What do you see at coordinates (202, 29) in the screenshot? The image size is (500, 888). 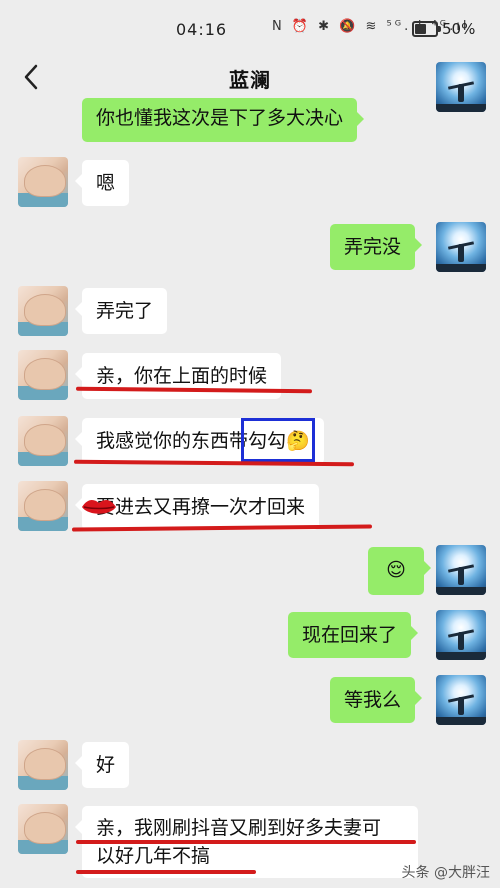 I see `status-time: 04:16` at bounding box center [202, 29].